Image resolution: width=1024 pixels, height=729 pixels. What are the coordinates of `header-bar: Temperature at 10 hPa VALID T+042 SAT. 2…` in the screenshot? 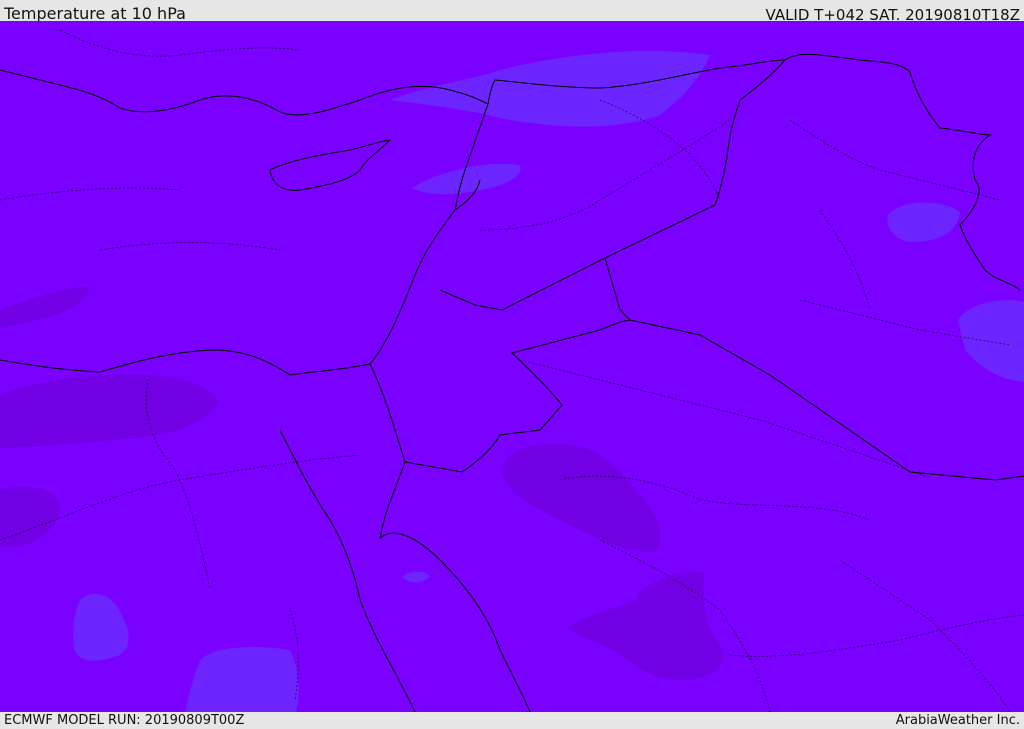 It's located at (512, 12).